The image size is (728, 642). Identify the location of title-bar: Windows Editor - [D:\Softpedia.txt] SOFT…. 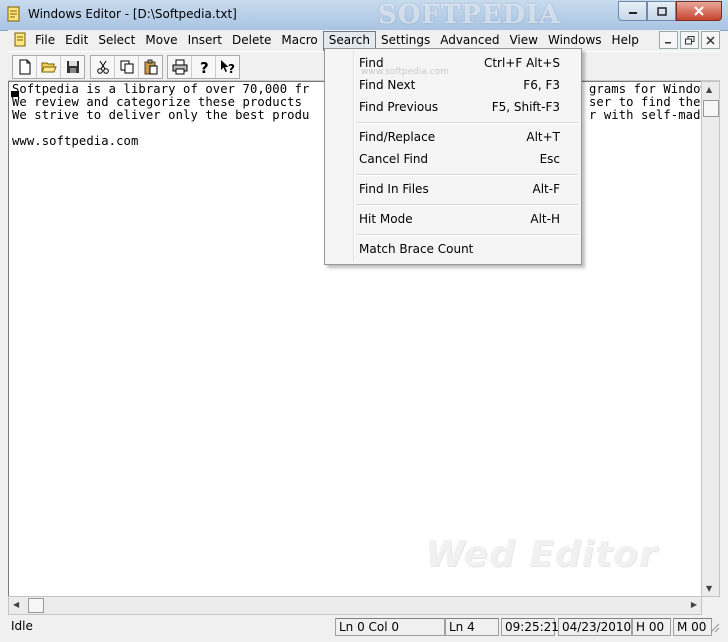
(364, 15).